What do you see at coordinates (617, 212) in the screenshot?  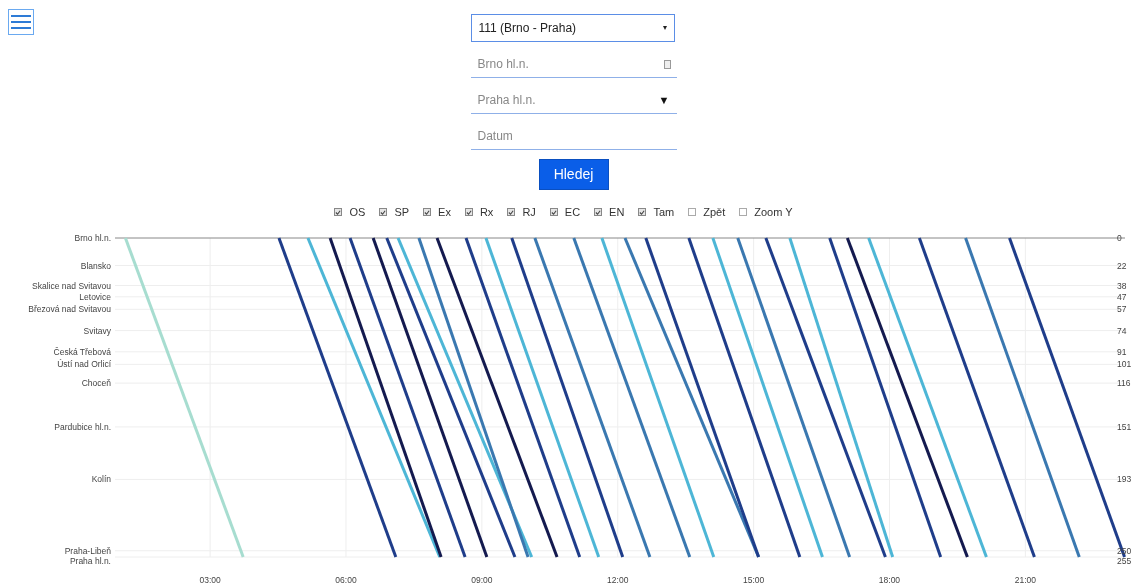 I see `filter-label: EN` at bounding box center [617, 212].